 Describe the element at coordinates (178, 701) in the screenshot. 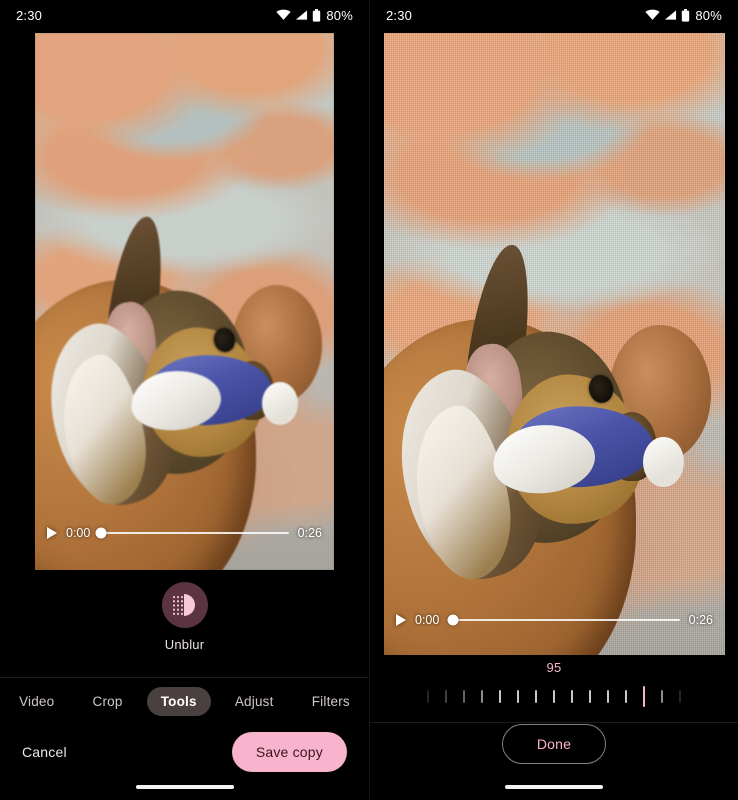

I see `tab-tools: Tools` at that location.